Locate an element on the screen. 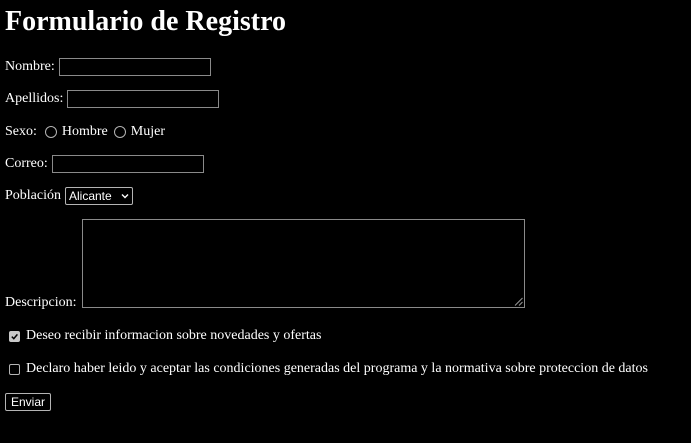 The image size is (691, 443). radio-hombre is located at coordinates (50, 132).